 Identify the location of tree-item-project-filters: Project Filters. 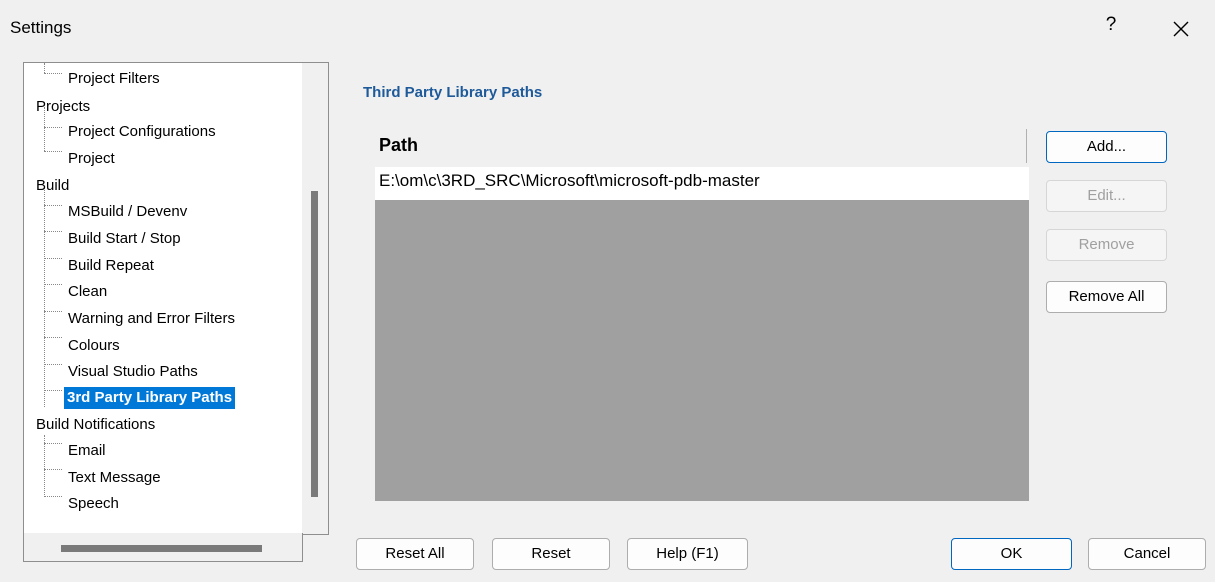
(114, 79).